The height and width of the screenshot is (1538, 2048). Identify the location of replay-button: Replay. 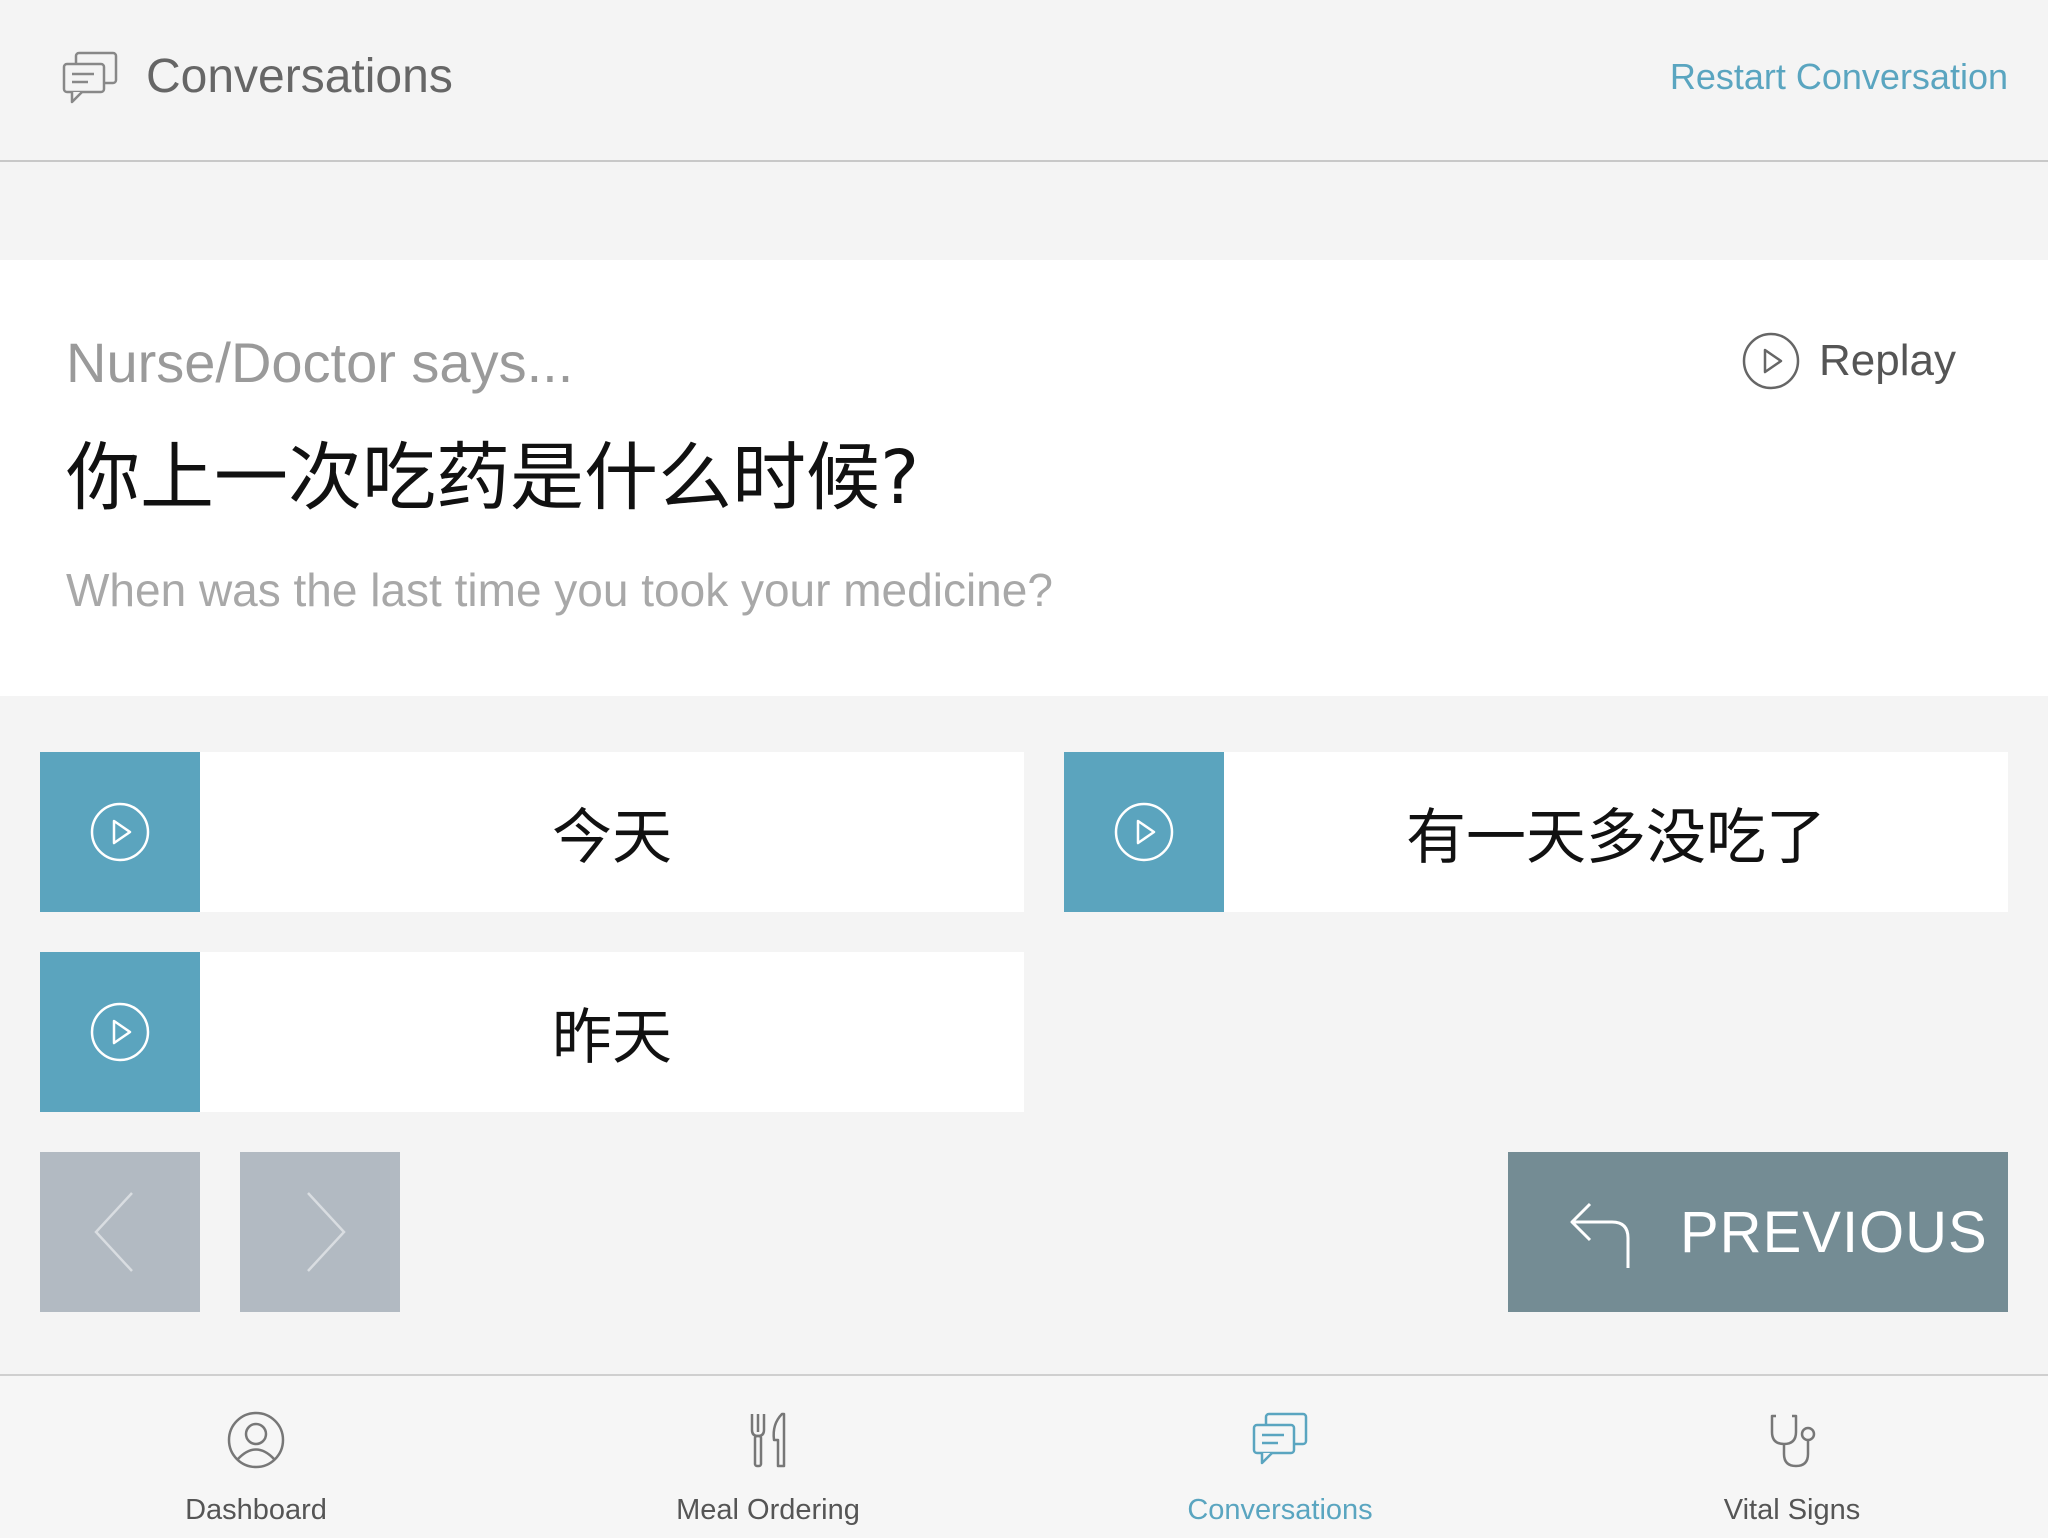
(1848, 361).